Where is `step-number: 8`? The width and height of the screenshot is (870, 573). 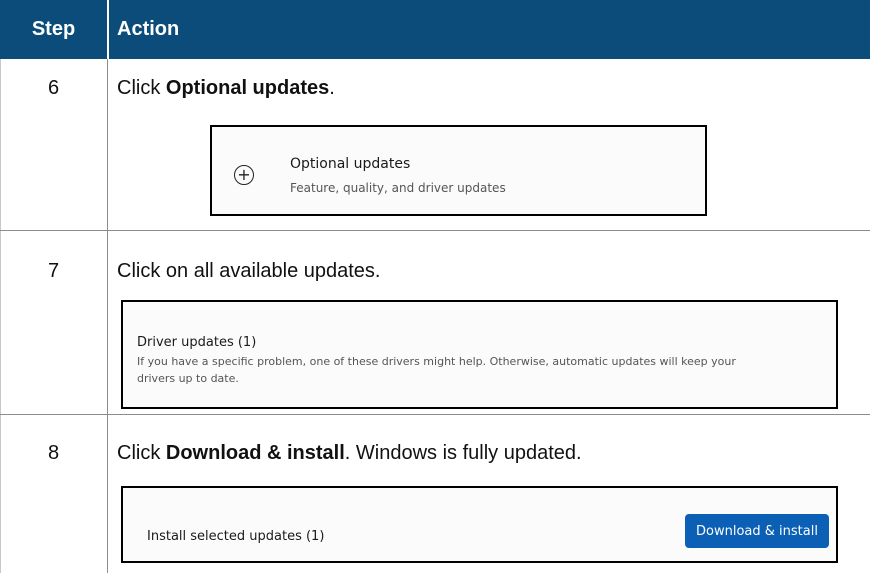
step-number: 8 is located at coordinates (53, 453).